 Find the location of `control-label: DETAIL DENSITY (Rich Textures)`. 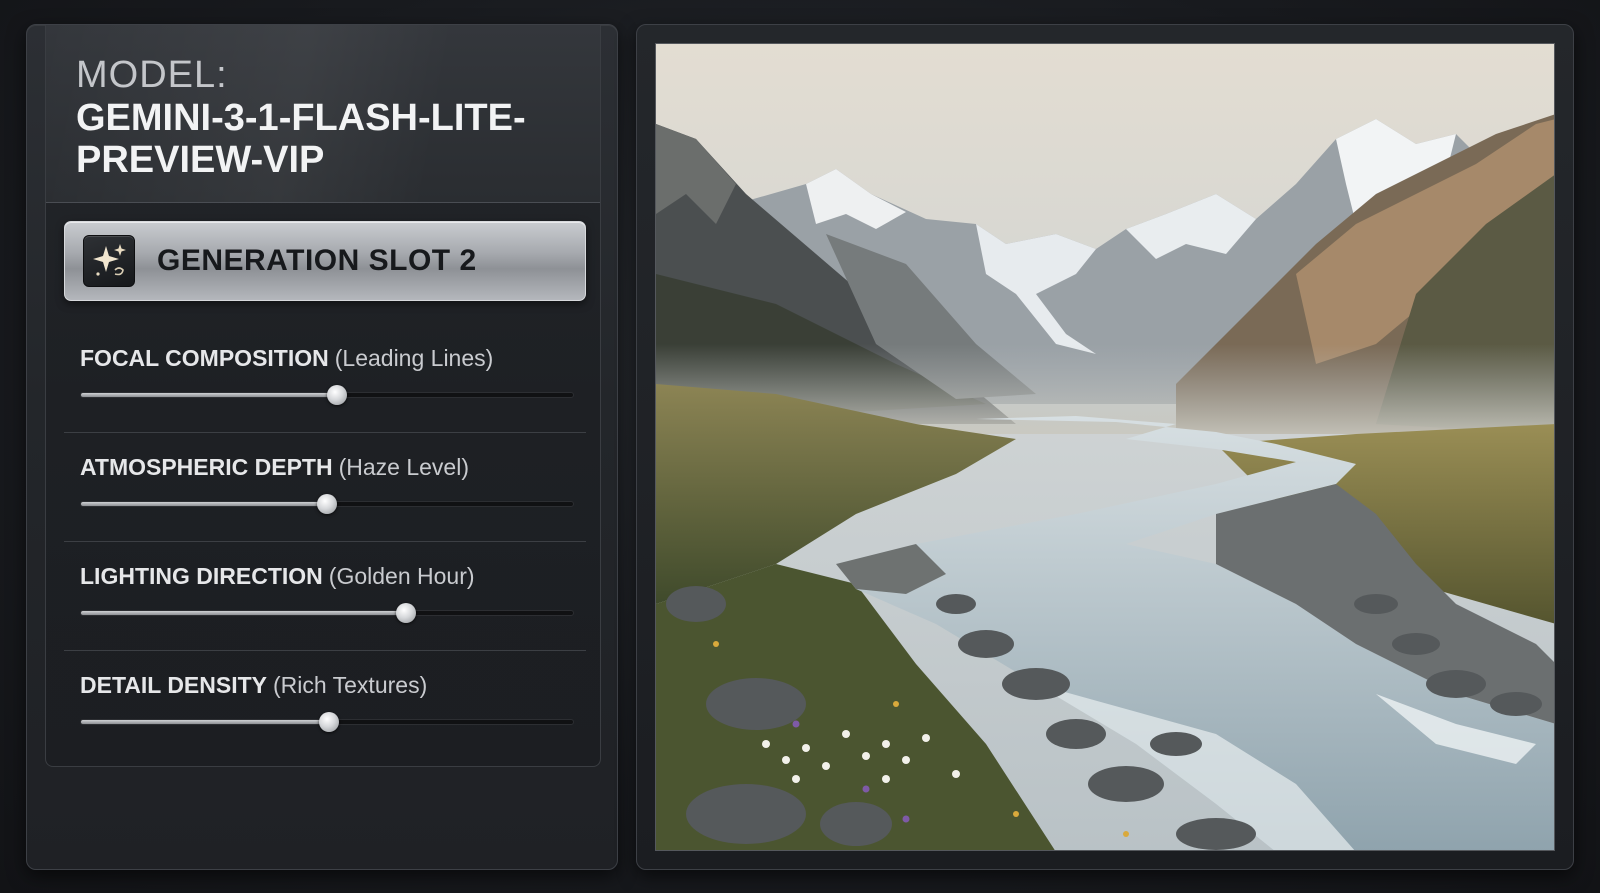

control-label: DETAIL DENSITY (Rich Textures) is located at coordinates (253, 685).